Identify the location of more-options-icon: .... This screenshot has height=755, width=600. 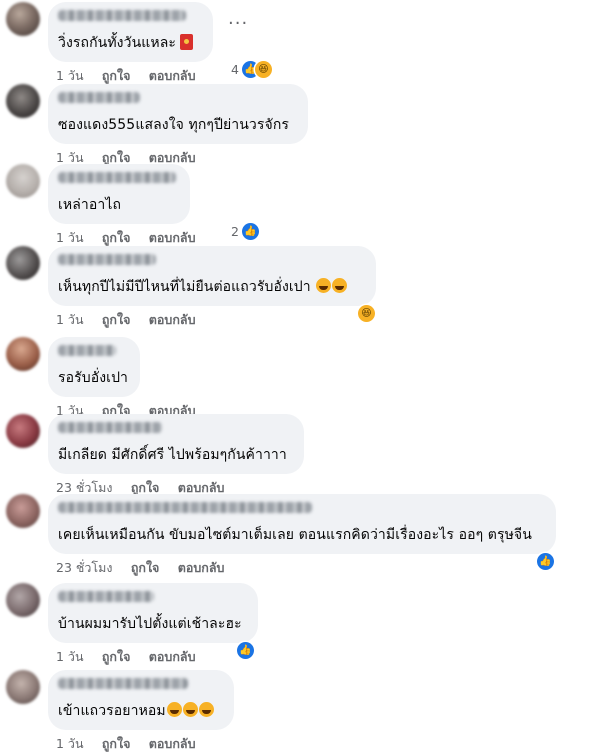
(238, 18).